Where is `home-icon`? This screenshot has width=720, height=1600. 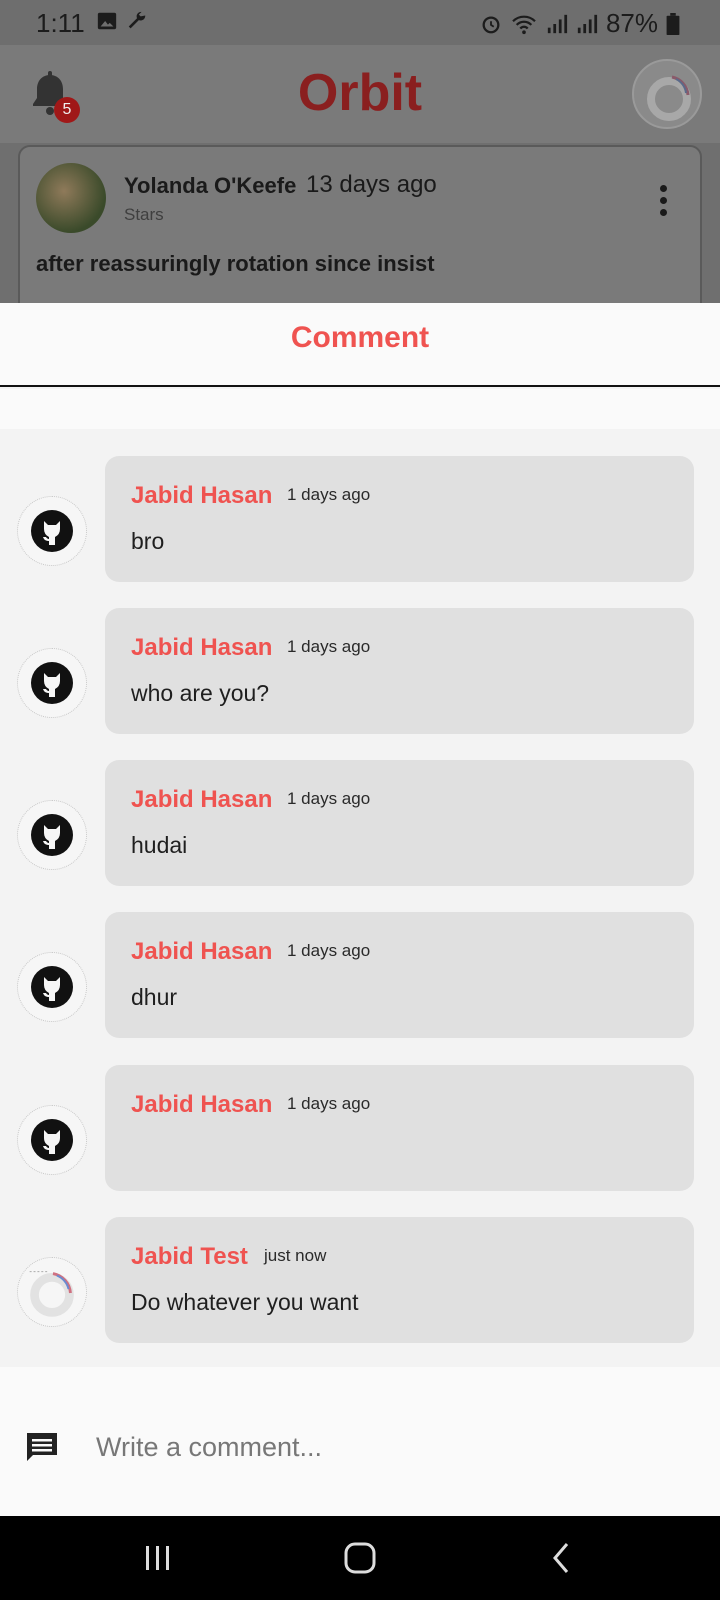
home-icon is located at coordinates (360, 1558).